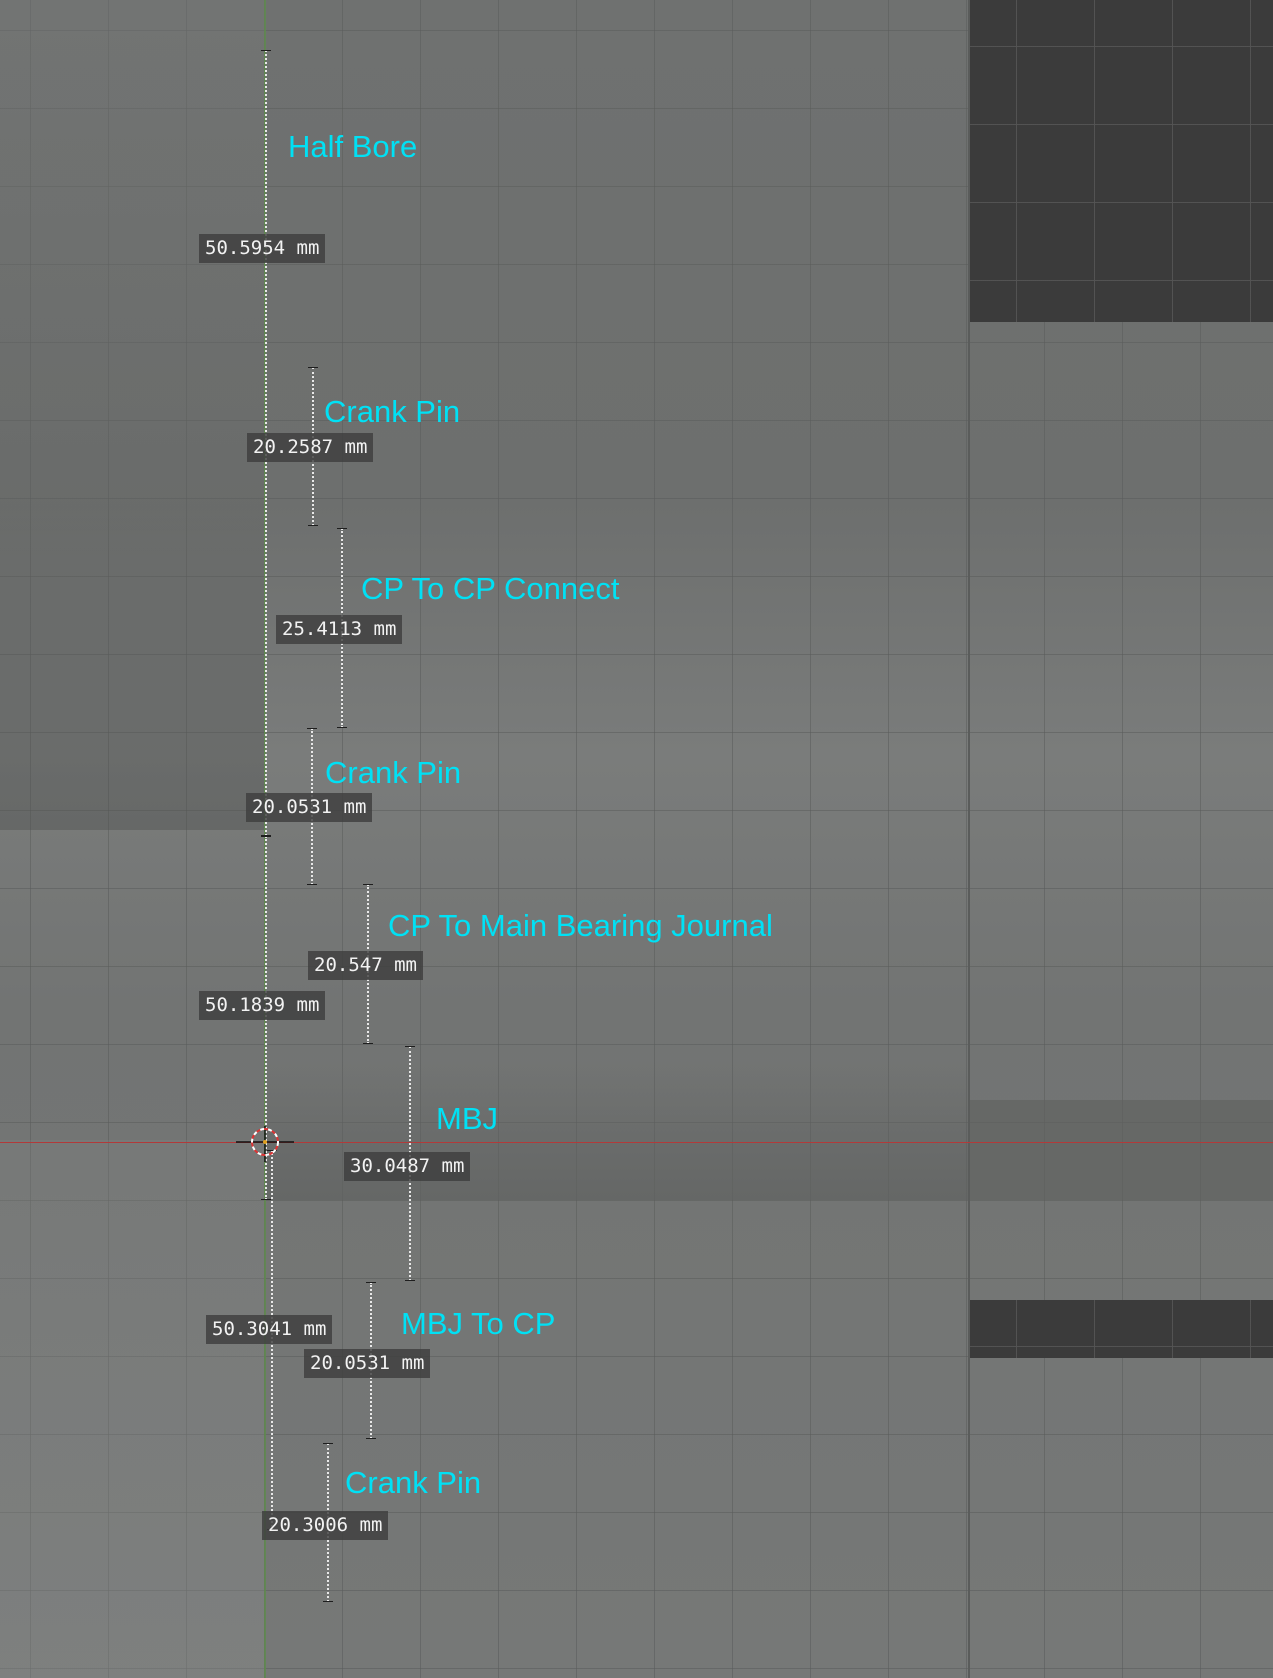 The image size is (1273, 1678). Describe the element at coordinates (269, 1329) in the screenshot. I see `dimension-value-bottom: 50.3041 mm` at that location.